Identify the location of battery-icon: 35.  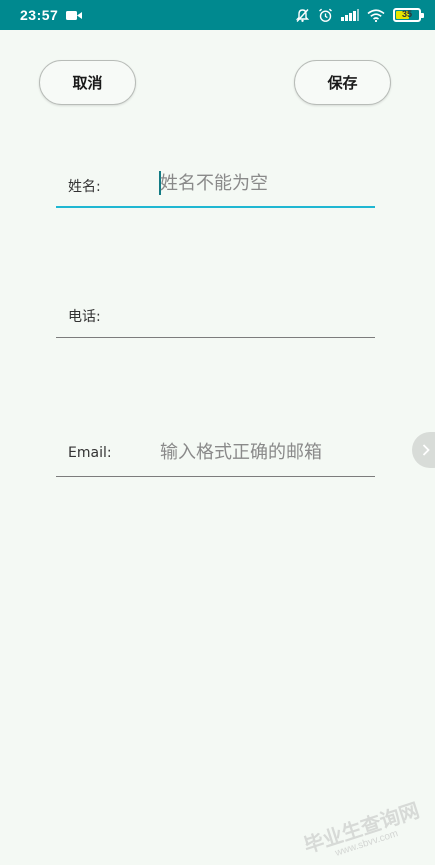
(408, 15).